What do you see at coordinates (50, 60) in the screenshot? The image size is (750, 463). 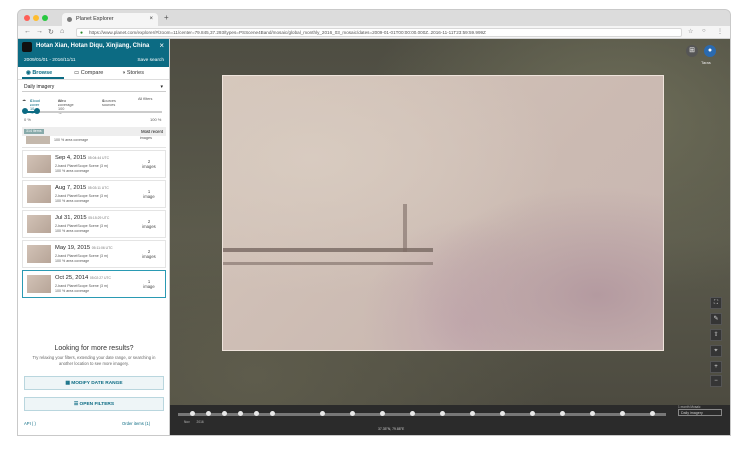 I see `date-range: 2009/01/01 - 2016/11/11` at bounding box center [50, 60].